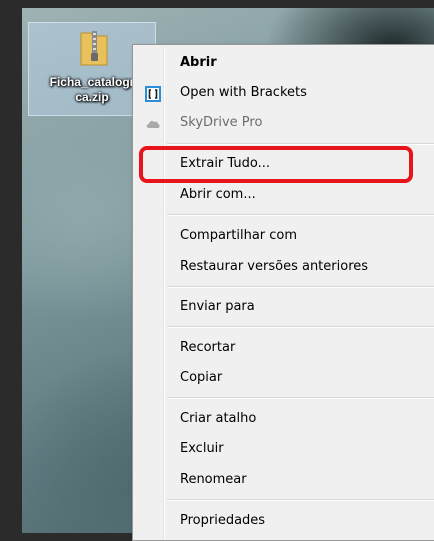 This screenshot has height=541, width=434. What do you see at coordinates (284, 349) in the screenshot?
I see `menu-item-recortar: Recortar` at bounding box center [284, 349].